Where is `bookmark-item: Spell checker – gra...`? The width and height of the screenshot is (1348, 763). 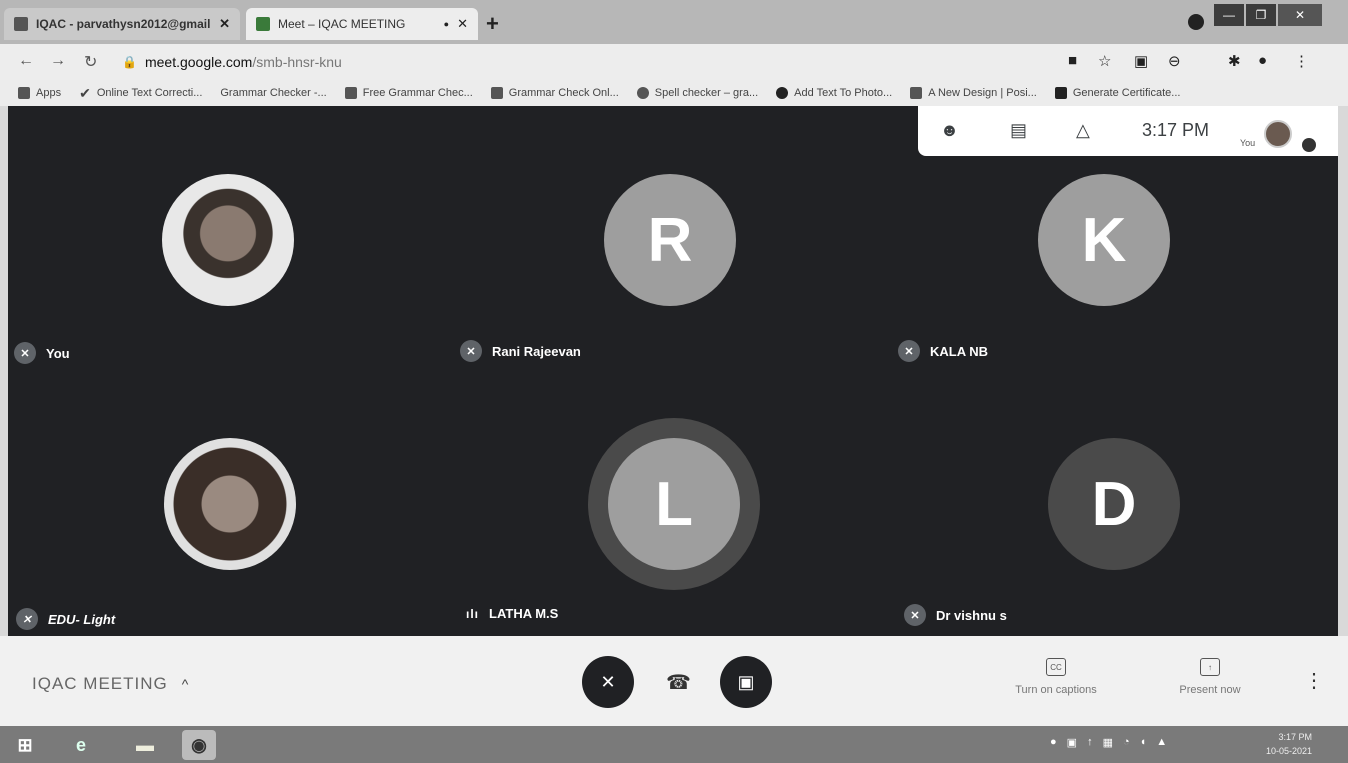
bookmark-item: Spell checker – gra... is located at coordinates (697, 93).